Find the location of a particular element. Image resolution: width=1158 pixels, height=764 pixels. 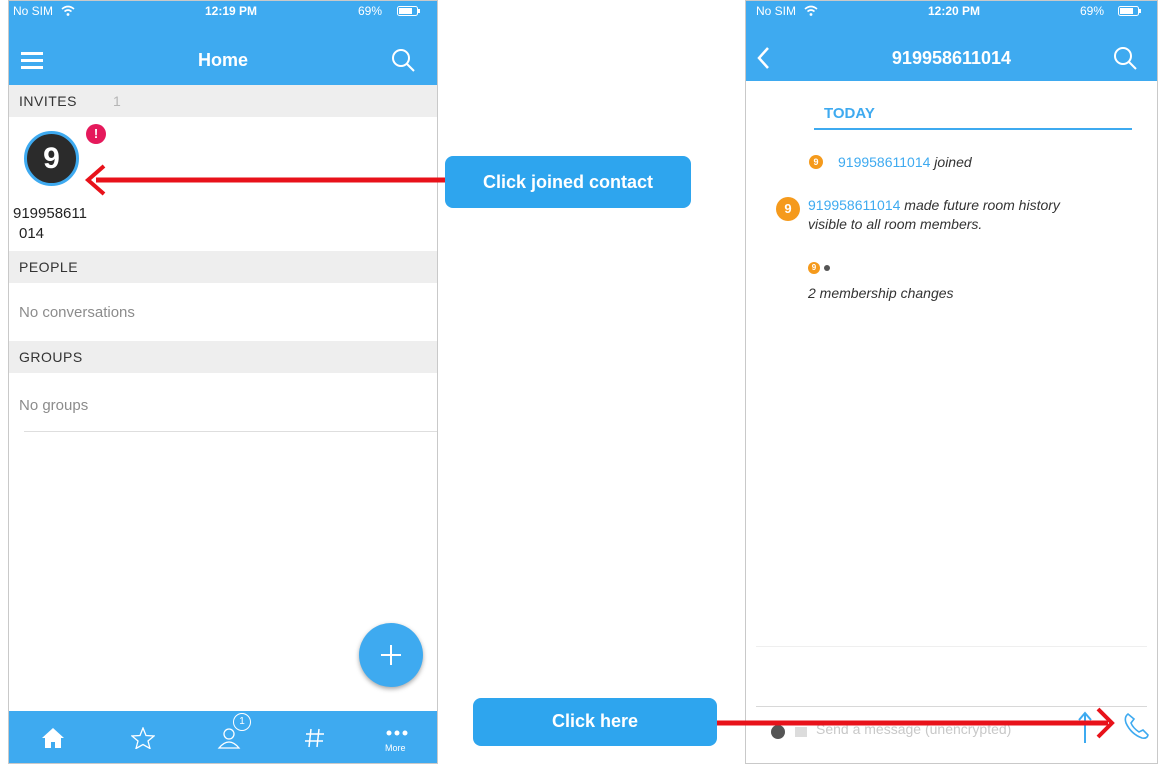

callout-text: Click joined contact is located at coordinates (568, 182).